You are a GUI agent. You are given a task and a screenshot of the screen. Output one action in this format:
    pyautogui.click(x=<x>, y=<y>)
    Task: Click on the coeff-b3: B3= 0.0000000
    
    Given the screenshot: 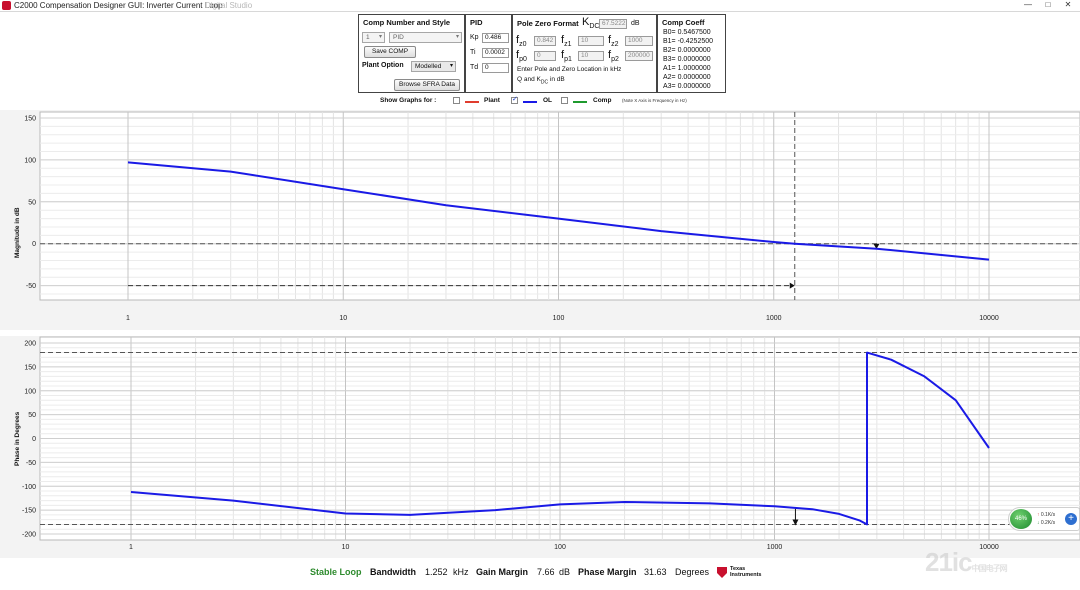 What is the action you would take?
    pyautogui.click(x=687, y=59)
    